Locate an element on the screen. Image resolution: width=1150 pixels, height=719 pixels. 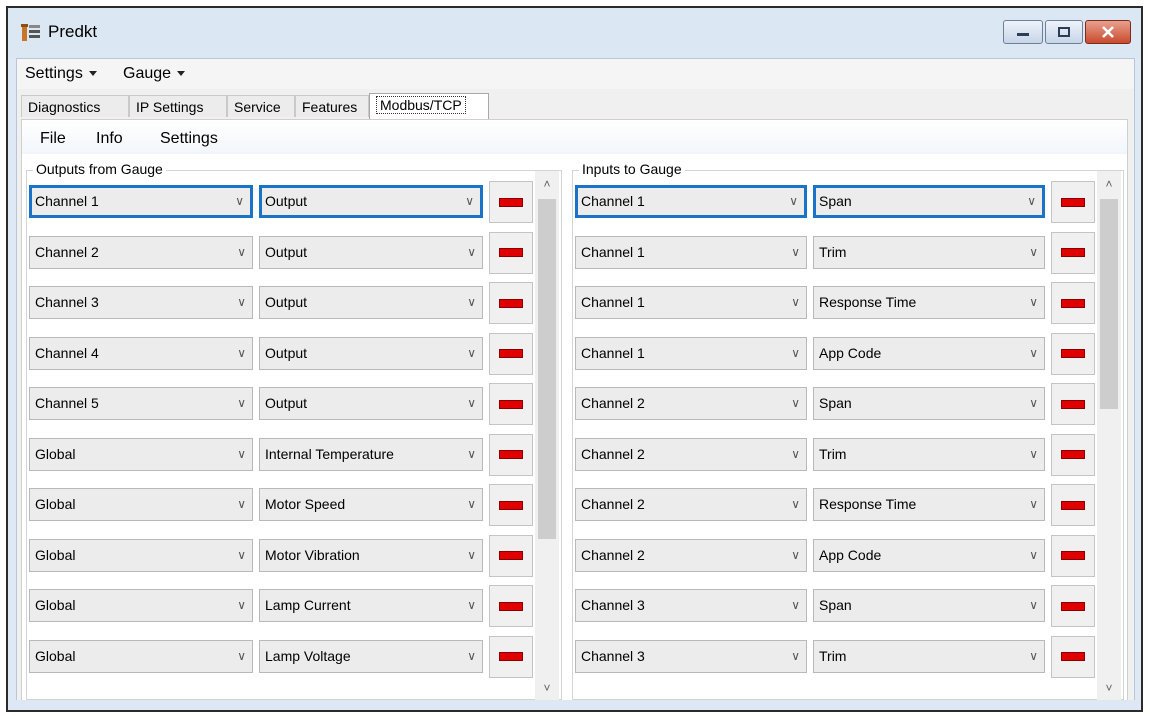
tab-service: Service is located at coordinates (261, 106).